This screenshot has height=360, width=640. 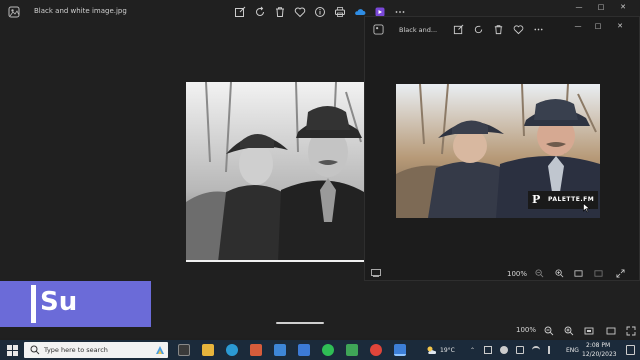 I want to click on main-close-button: ✕, so click(x=623, y=7).